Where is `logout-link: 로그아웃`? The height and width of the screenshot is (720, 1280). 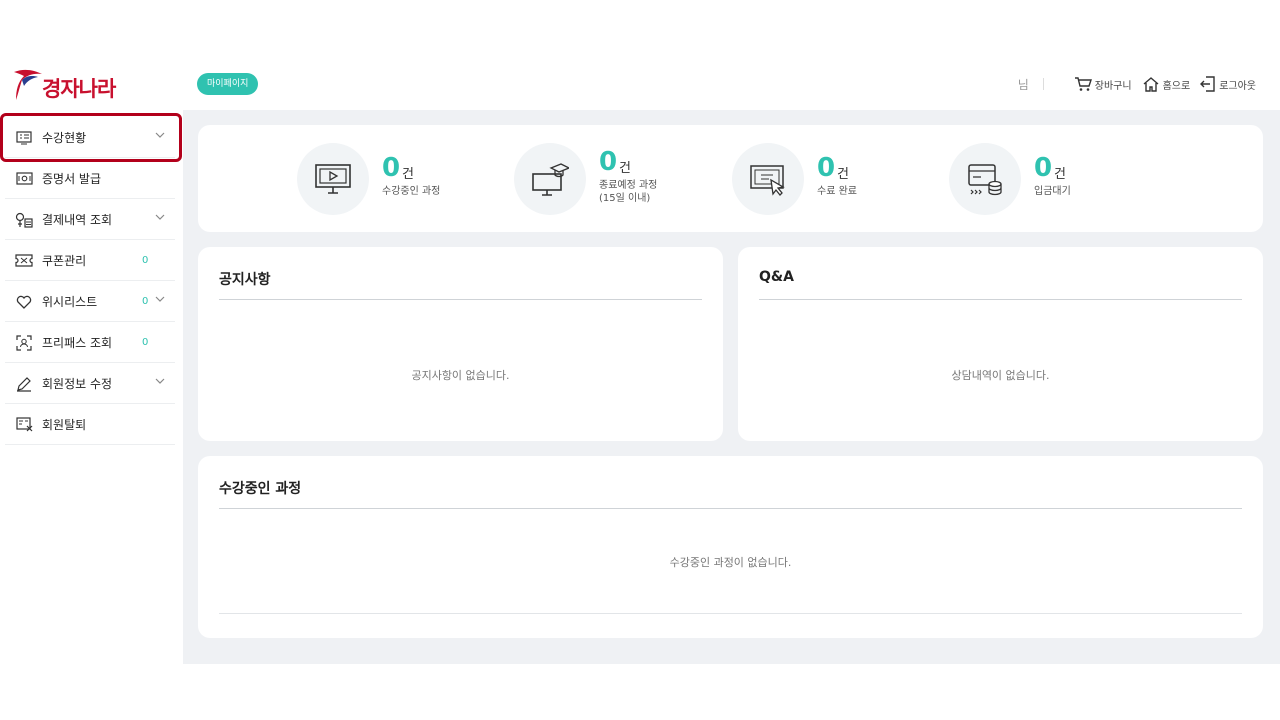
logout-link: 로그아웃 is located at coordinates (1228, 84).